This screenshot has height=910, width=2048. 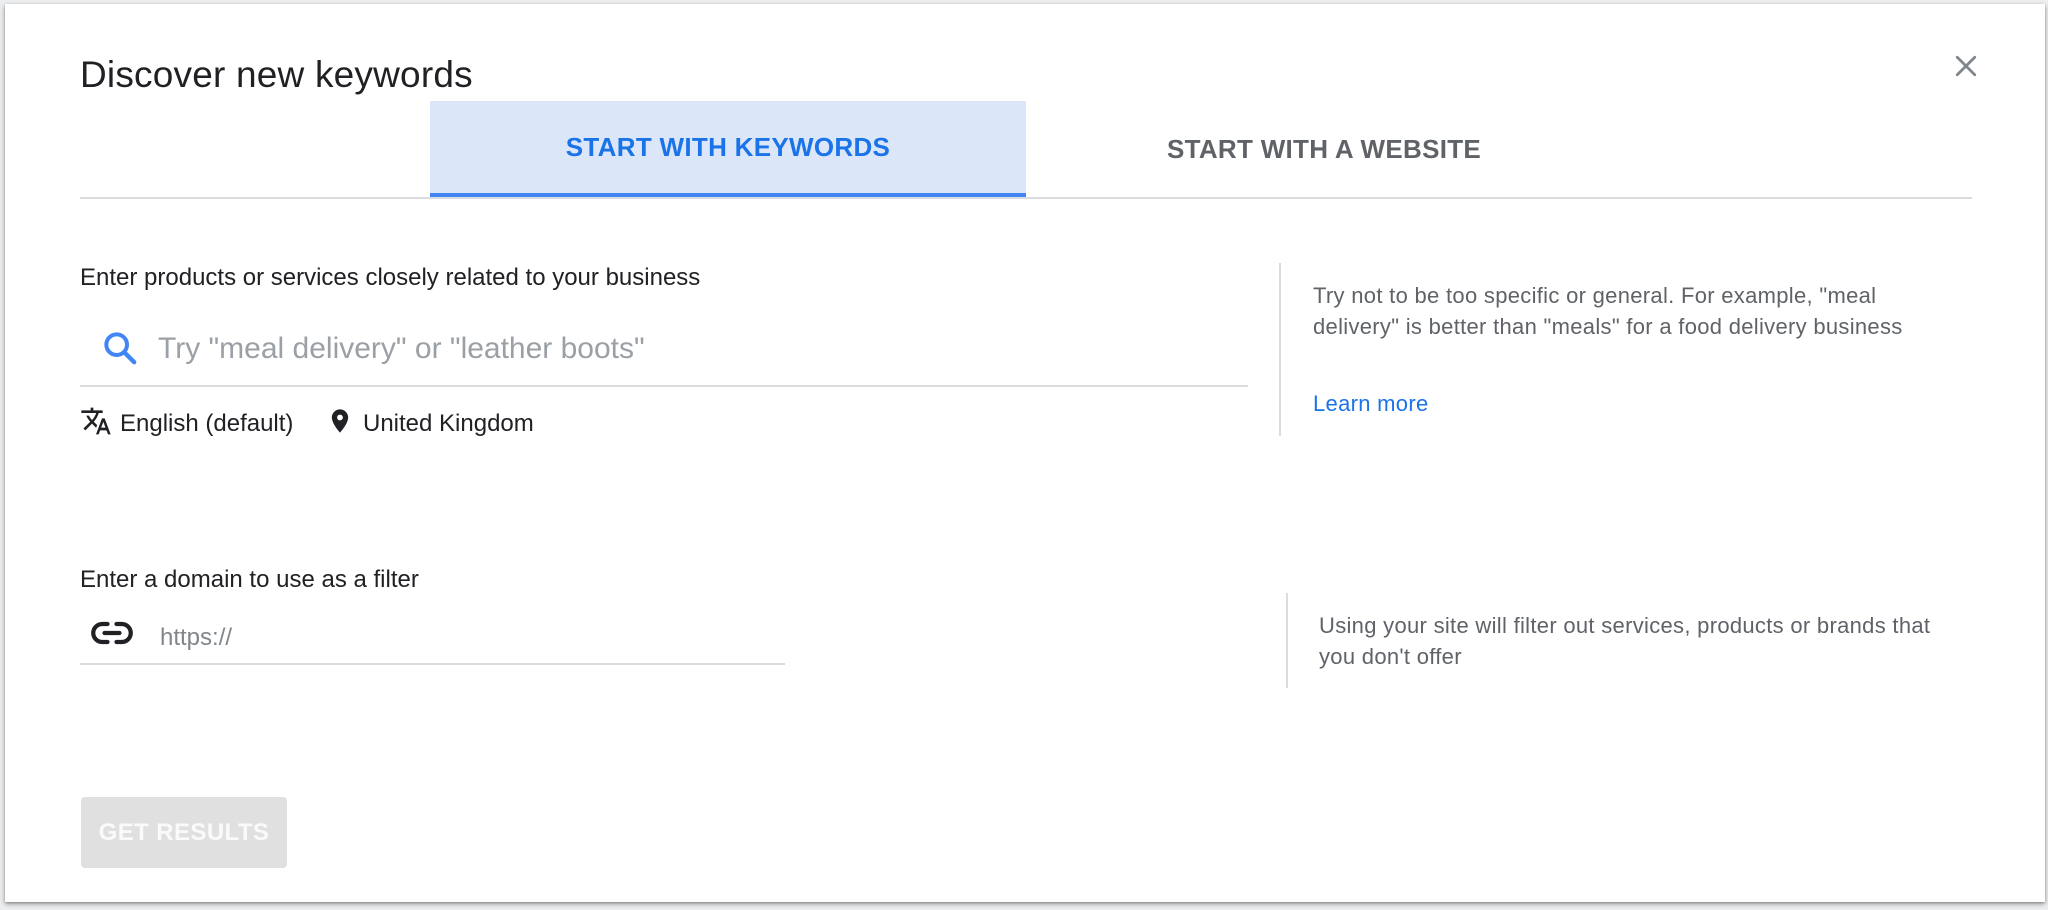 What do you see at coordinates (340, 421) in the screenshot?
I see `location-pin-icon` at bounding box center [340, 421].